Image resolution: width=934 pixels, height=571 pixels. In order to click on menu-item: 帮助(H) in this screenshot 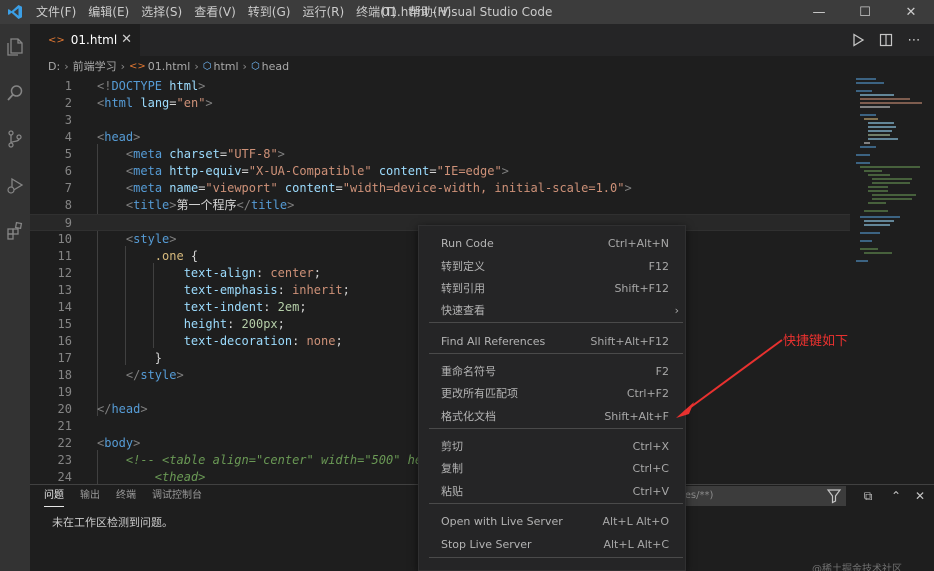, I will do `click(430, 12)`.